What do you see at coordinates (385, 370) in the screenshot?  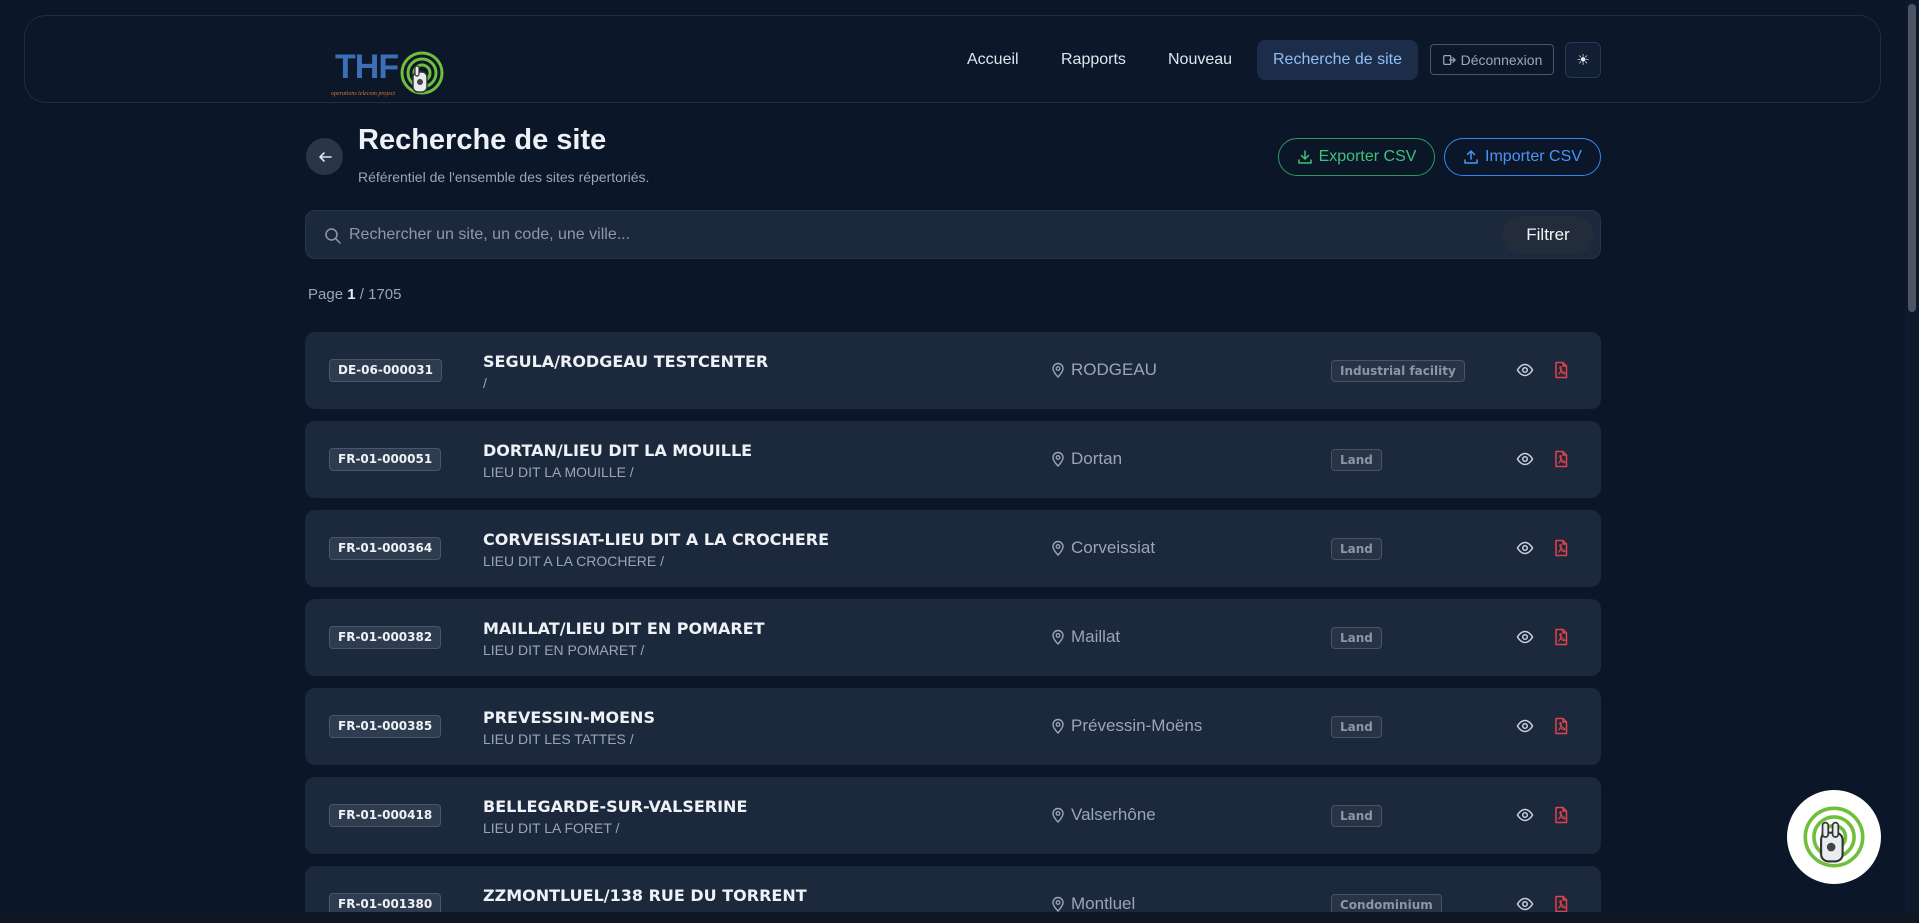 I see `site-code-badge: DE-06-000031` at bounding box center [385, 370].